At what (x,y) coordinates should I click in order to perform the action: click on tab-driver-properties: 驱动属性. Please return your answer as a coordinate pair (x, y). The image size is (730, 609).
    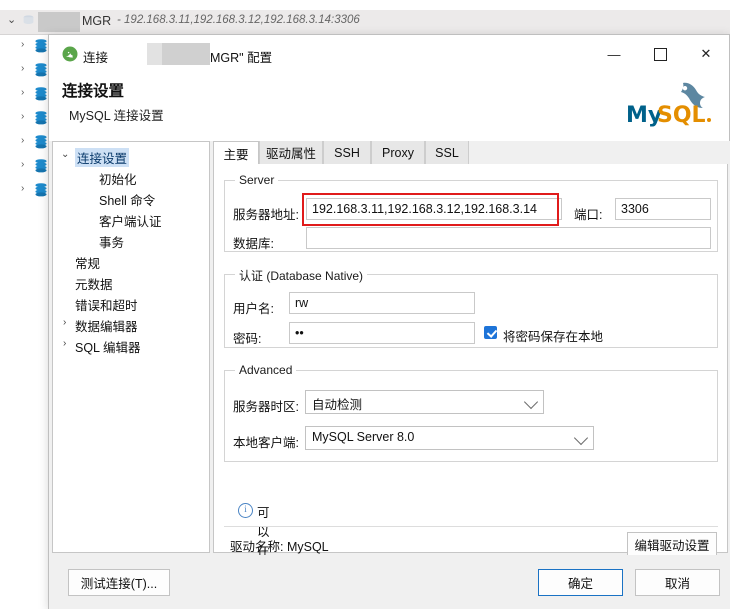
    Looking at the image, I should click on (291, 152).